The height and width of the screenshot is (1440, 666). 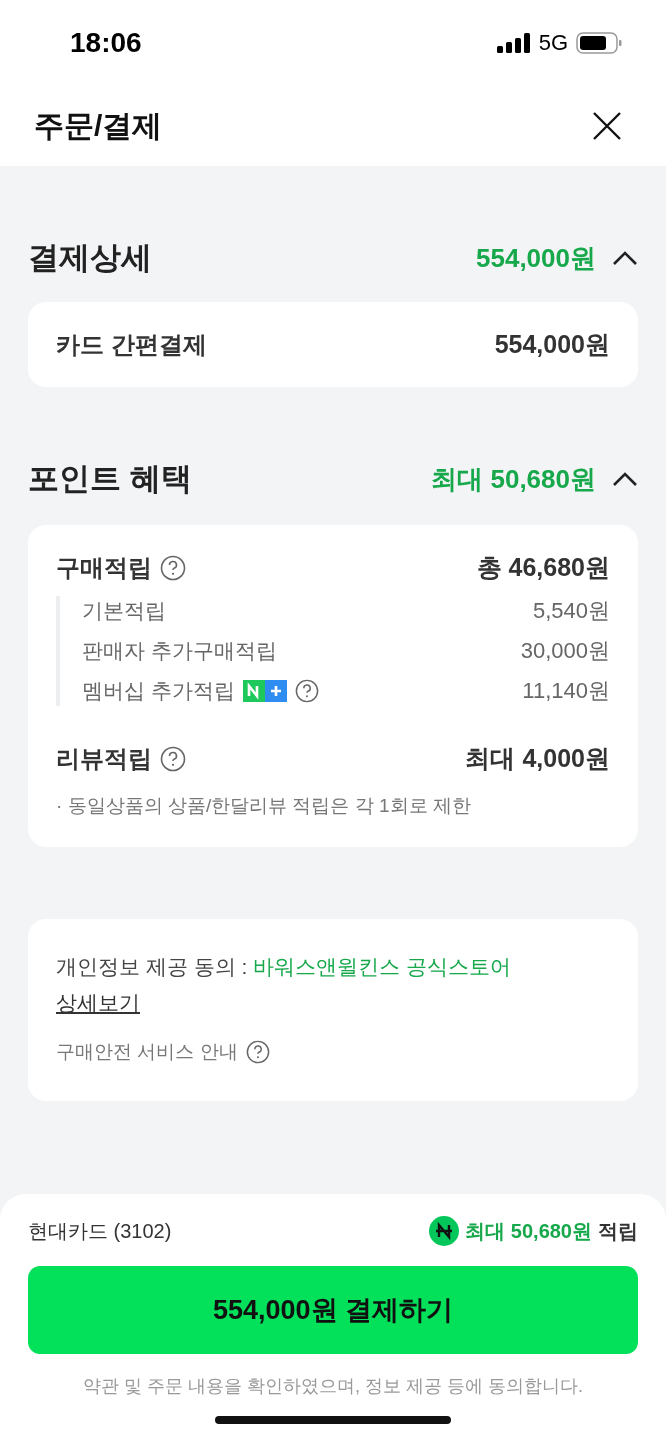 What do you see at coordinates (552, 344) in the screenshot?
I see `payment-amount: 554,000원` at bounding box center [552, 344].